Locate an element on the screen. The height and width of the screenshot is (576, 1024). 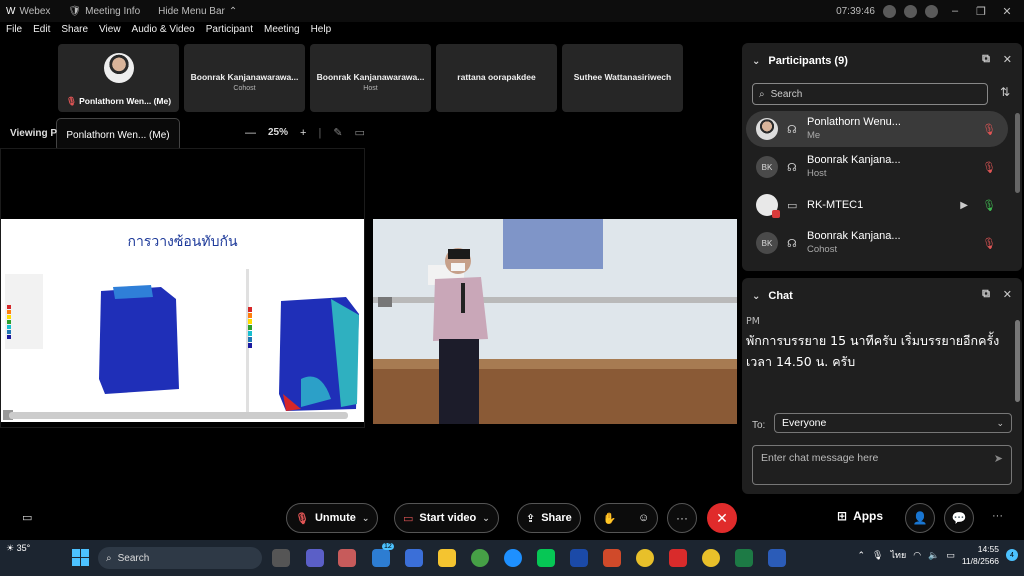
powerpoint-icon is located at coordinates (612, 558).